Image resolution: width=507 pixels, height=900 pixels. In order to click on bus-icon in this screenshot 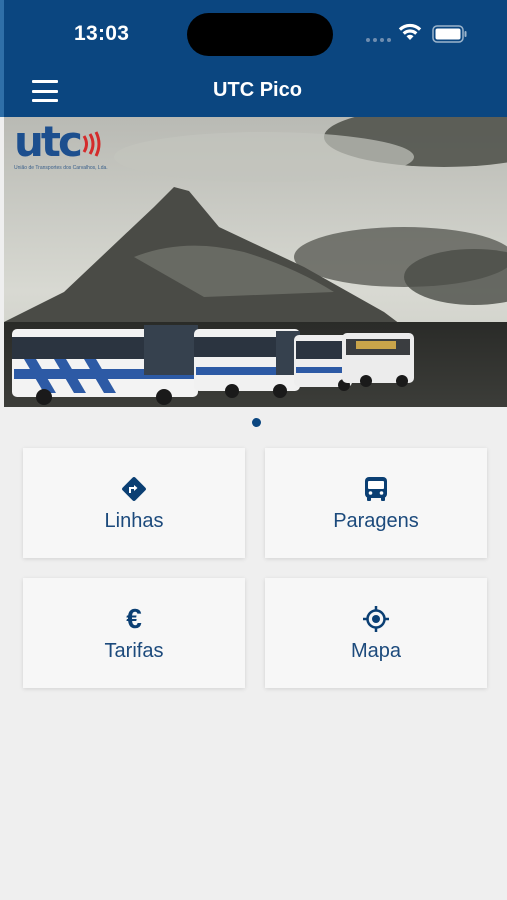, I will do `click(376, 489)`.